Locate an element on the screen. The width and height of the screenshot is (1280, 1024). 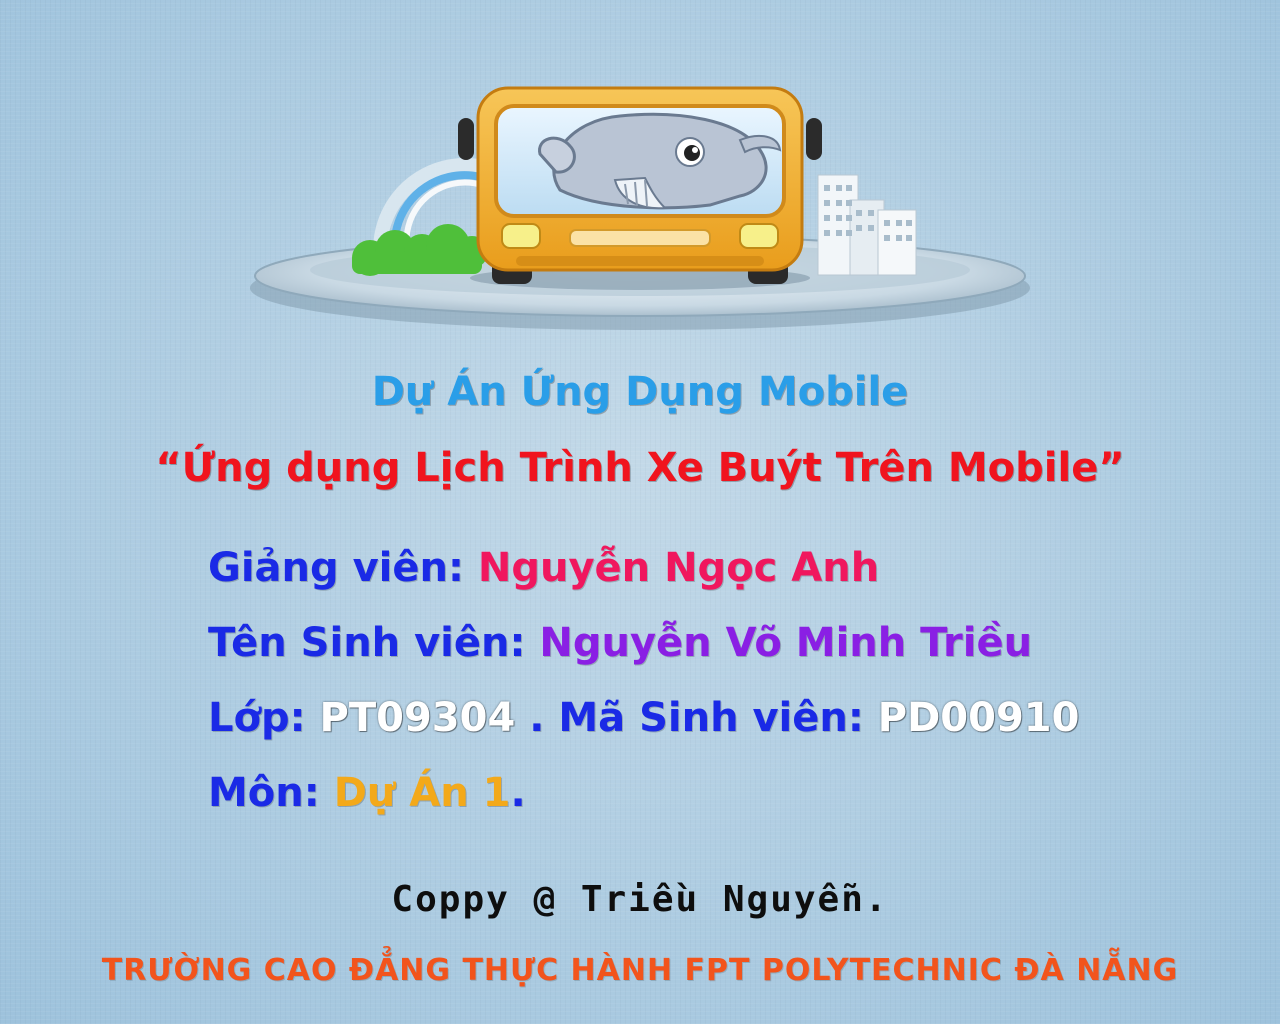
lecturer-line: Giảng viên: Nguyễn Ngọc Anh is located at coordinates (543, 568).